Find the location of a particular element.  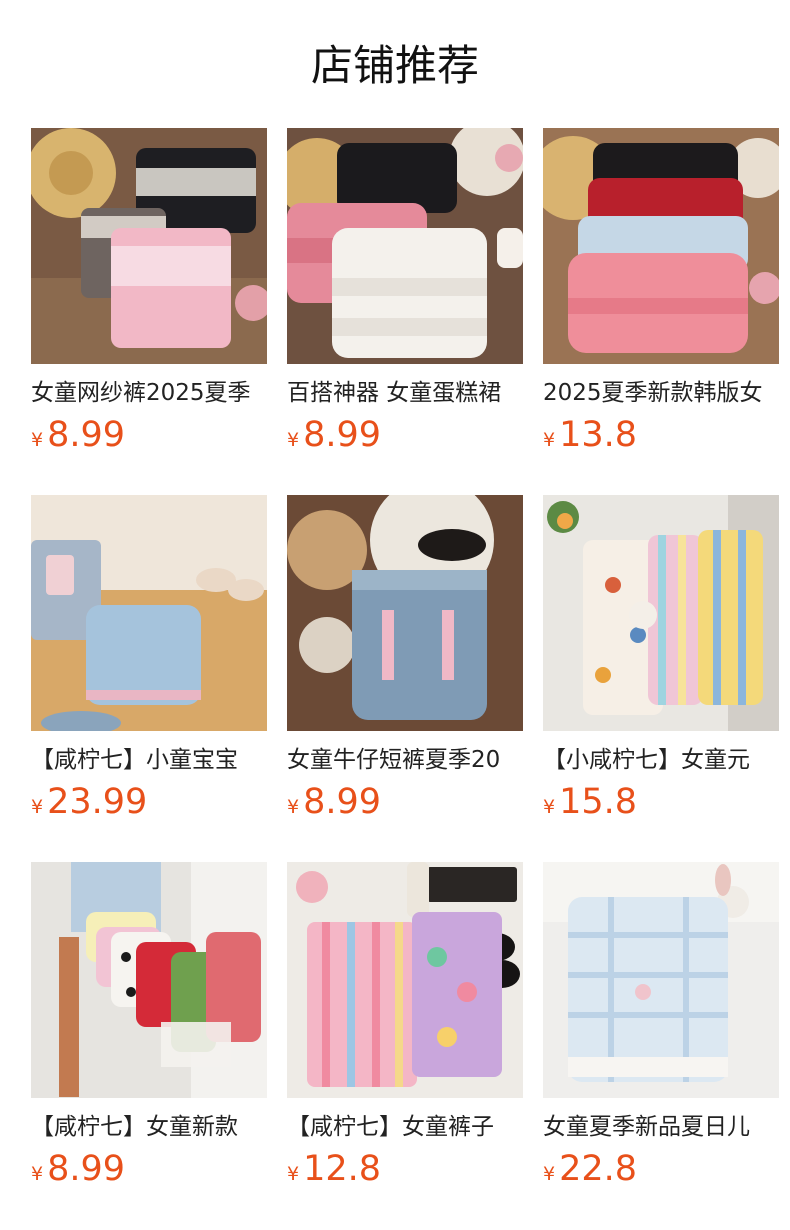

product-photo-bloomer-pants is located at coordinates (149, 980).